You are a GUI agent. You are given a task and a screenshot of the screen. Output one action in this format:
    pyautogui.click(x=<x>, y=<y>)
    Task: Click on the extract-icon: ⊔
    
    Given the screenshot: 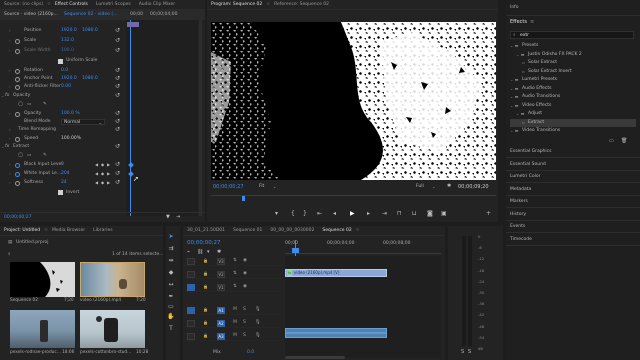 What is the action you would take?
    pyautogui.click(x=414, y=214)
    